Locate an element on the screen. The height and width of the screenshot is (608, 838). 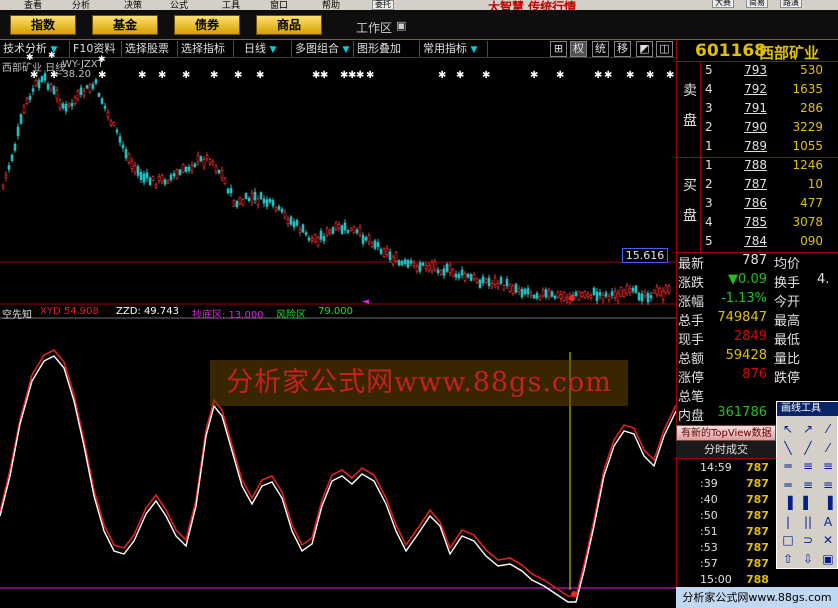
sell-order-row: 5 793 530 is located at coordinates (757, 72).